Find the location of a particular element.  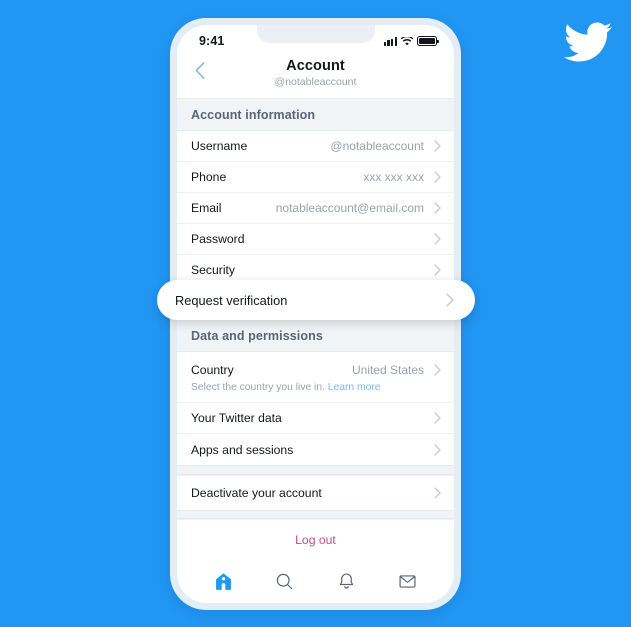

row-apps-and-sessions: Apps and sessions is located at coordinates (315, 449).